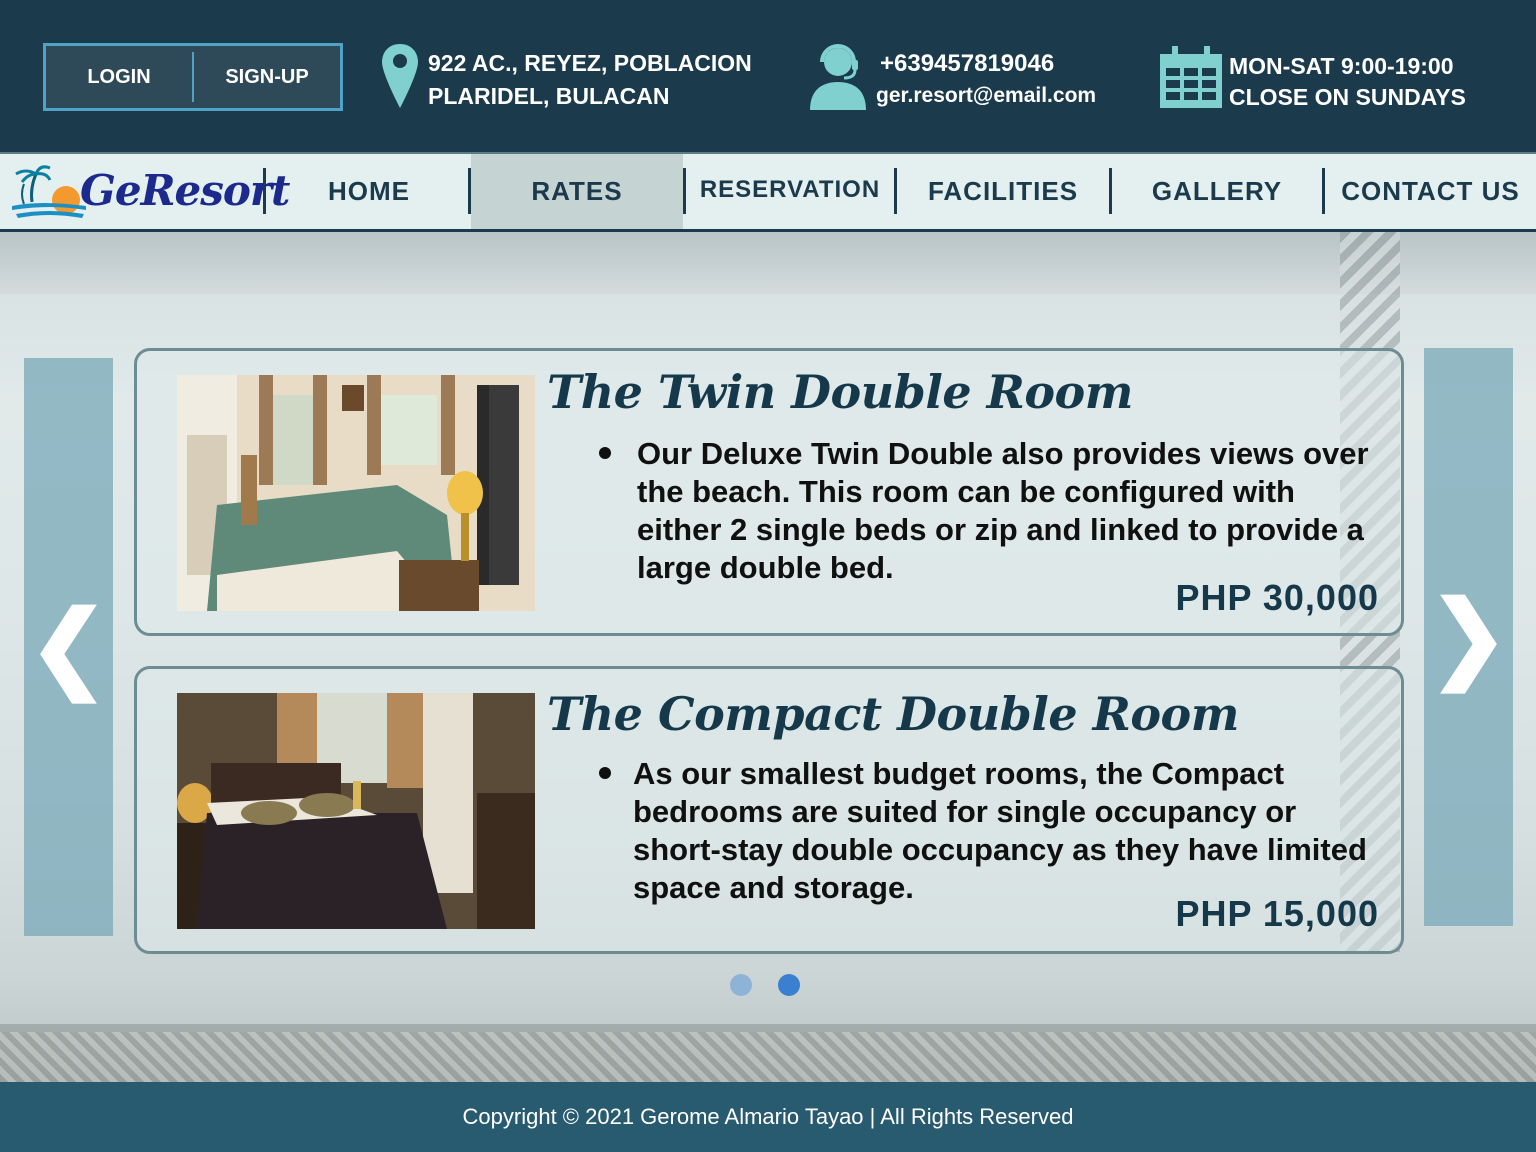 The width and height of the screenshot is (1536, 1152). I want to click on nav-home: HOME, so click(369, 191).